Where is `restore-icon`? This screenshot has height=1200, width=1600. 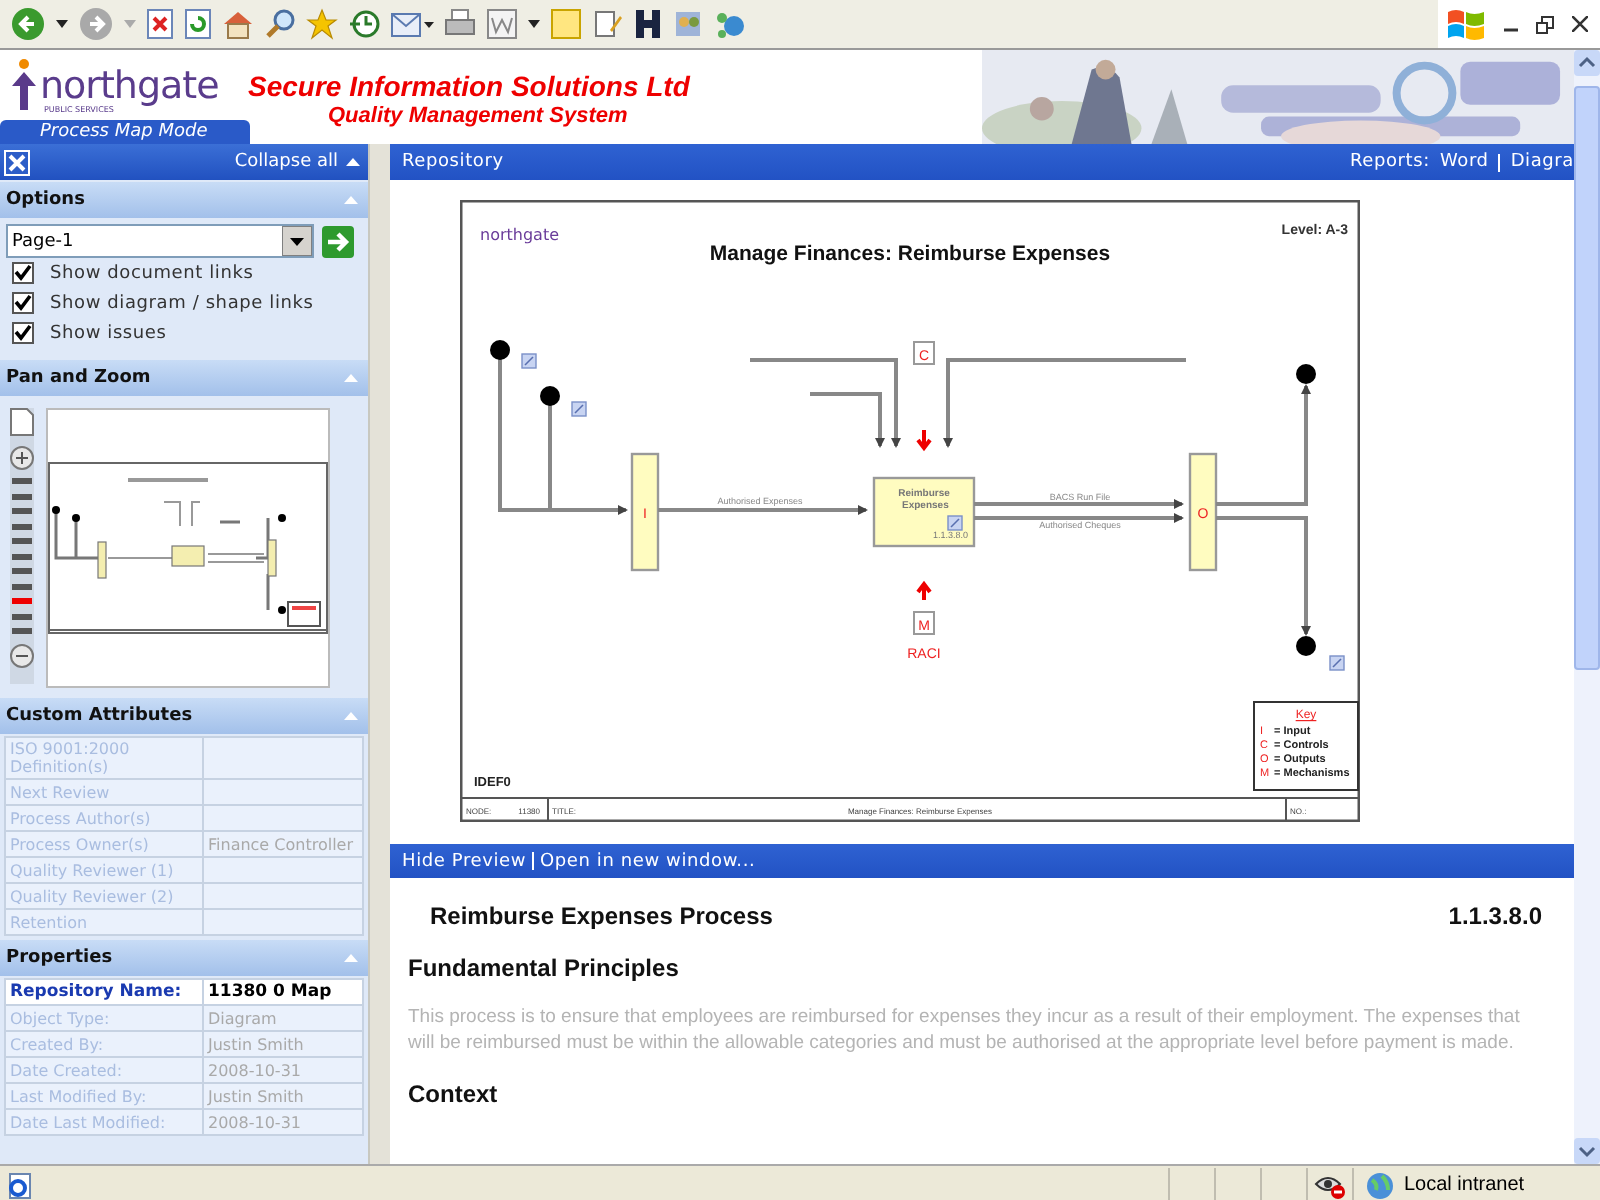 restore-icon is located at coordinates (1545, 24).